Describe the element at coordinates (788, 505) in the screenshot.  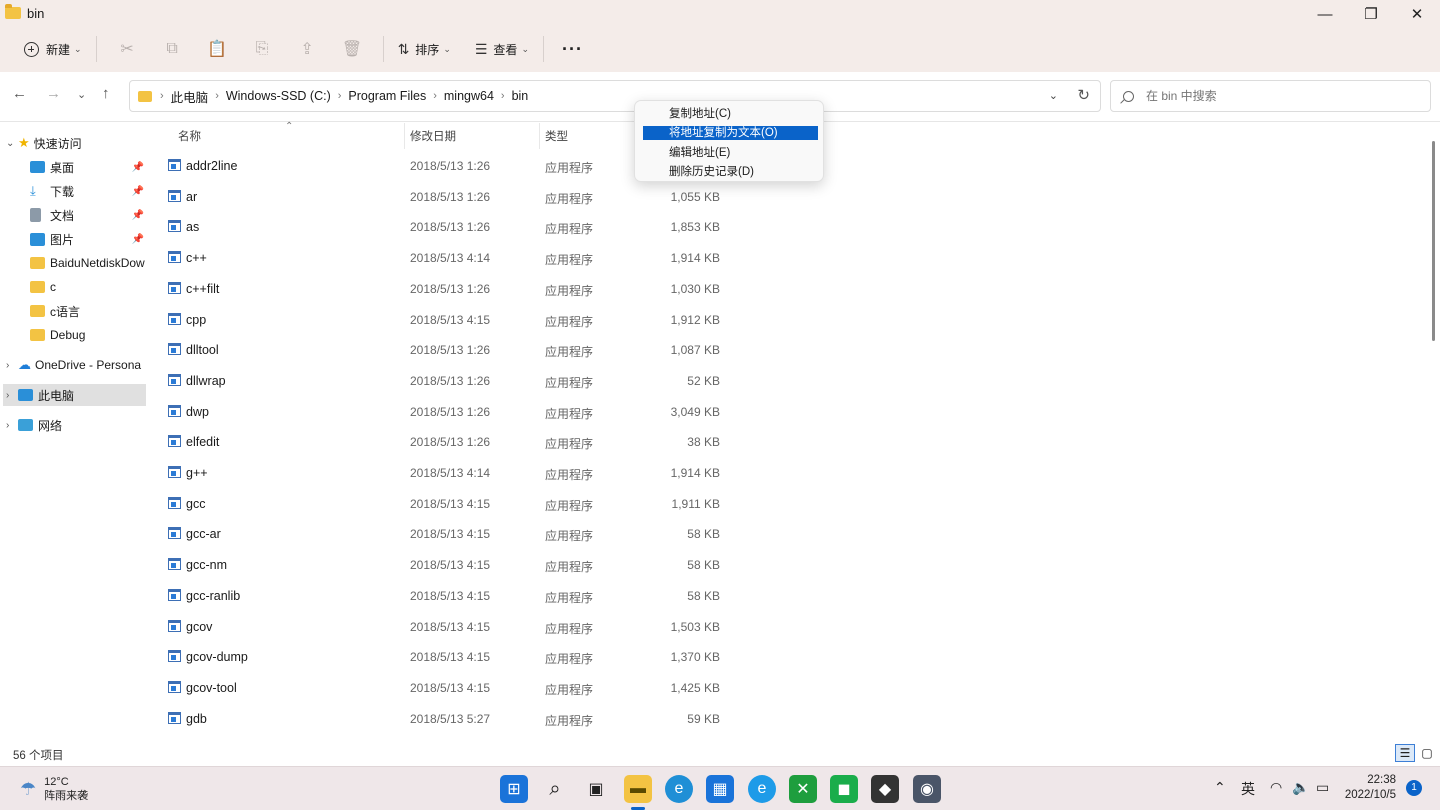
I see `file-row: gcc 2018/5/13 4:15 应用程序 1,911 KB` at that location.